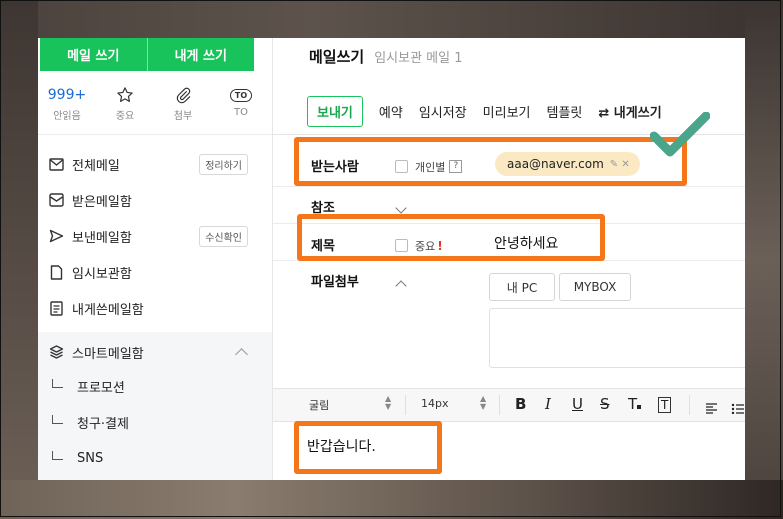 The width and height of the screenshot is (783, 519). Describe the element at coordinates (67, 116) in the screenshot. I see `unread-label: 안읽음` at that location.